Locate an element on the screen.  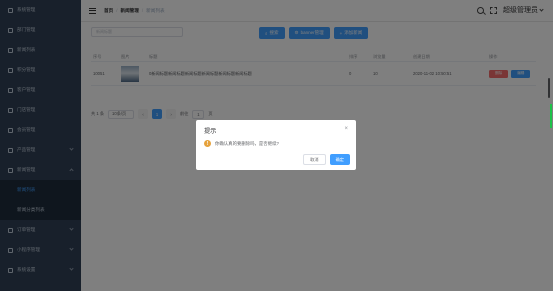
side-indicator is located at coordinates (551, 116).